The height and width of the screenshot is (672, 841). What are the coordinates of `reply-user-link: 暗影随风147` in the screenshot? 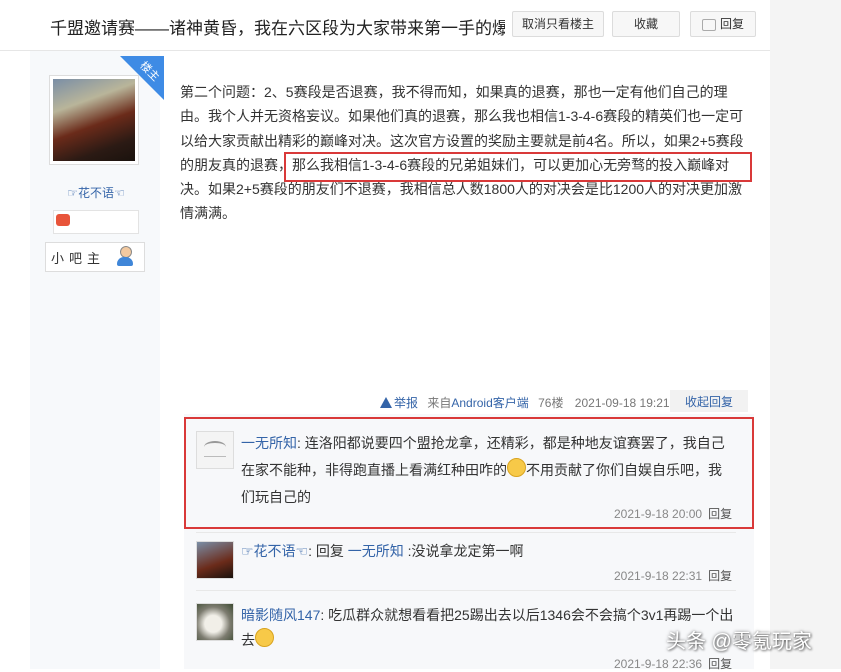 It's located at (280, 615).